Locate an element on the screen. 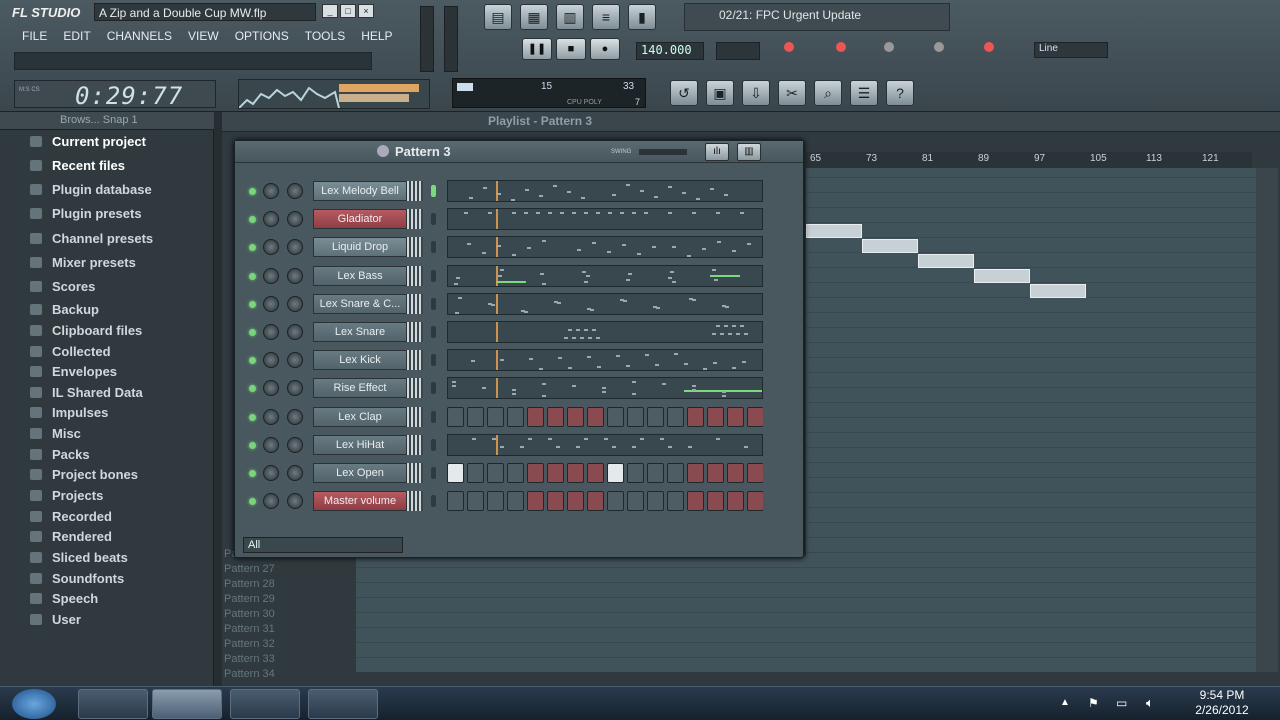 The image size is (1280, 720). playlist-pattern-label: Pattern 30 is located at coordinates (249, 614).